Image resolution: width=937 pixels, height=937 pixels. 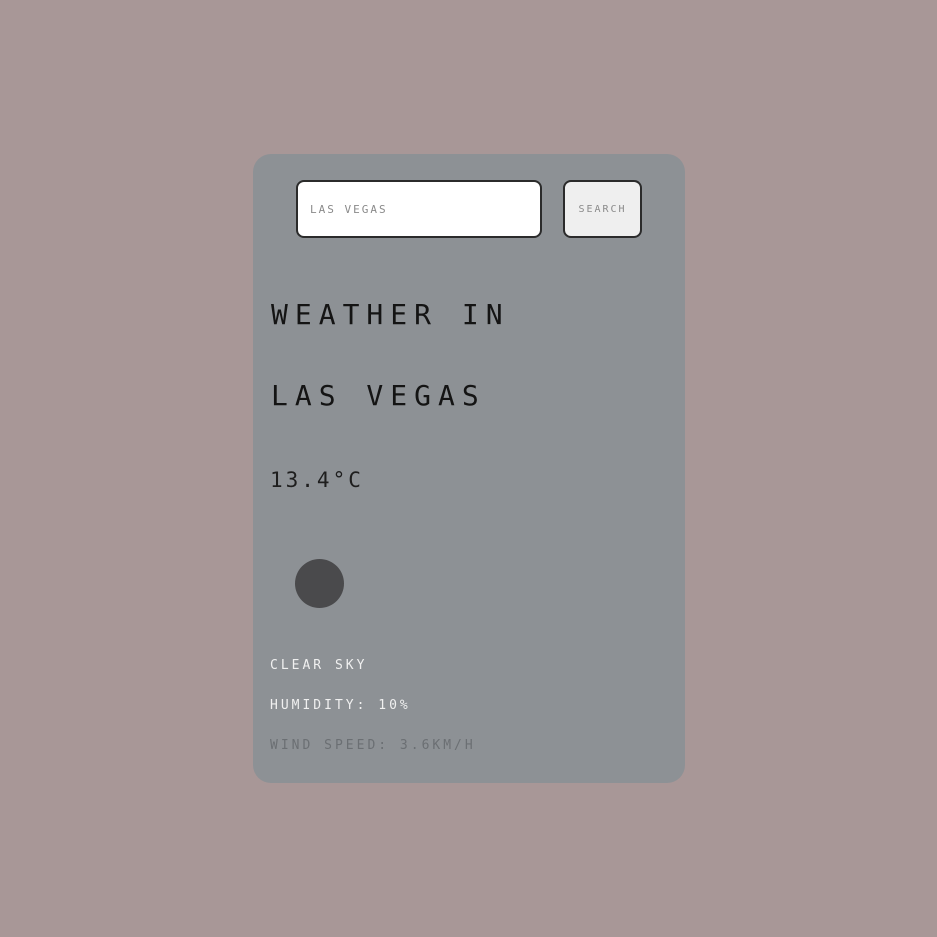 I want to click on temperature: 13.4°C, so click(x=317, y=480).